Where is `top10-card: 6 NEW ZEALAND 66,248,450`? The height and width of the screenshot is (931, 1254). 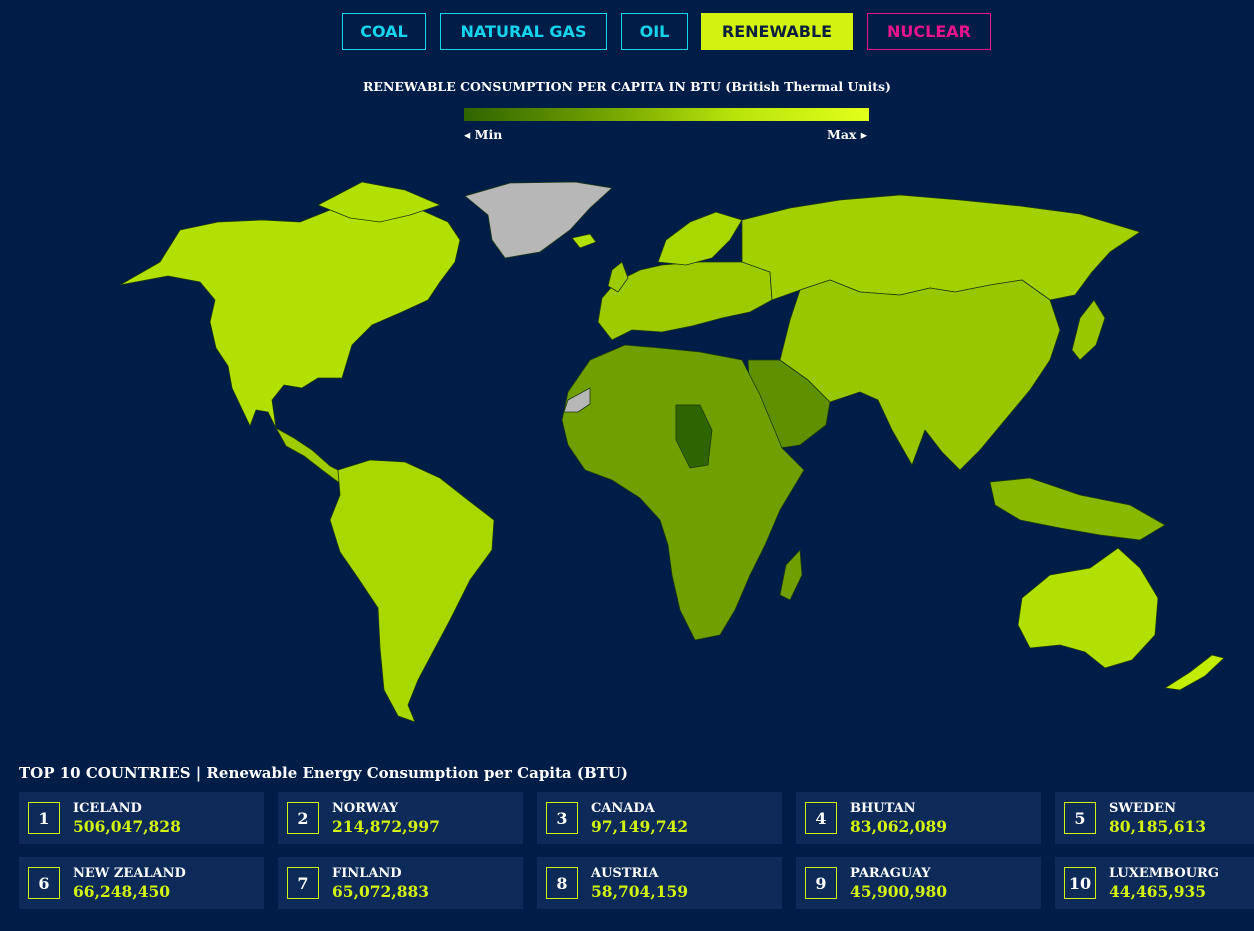 top10-card: 6 NEW ZEALAND 66,248,450 is located at coordinates (141, 883).